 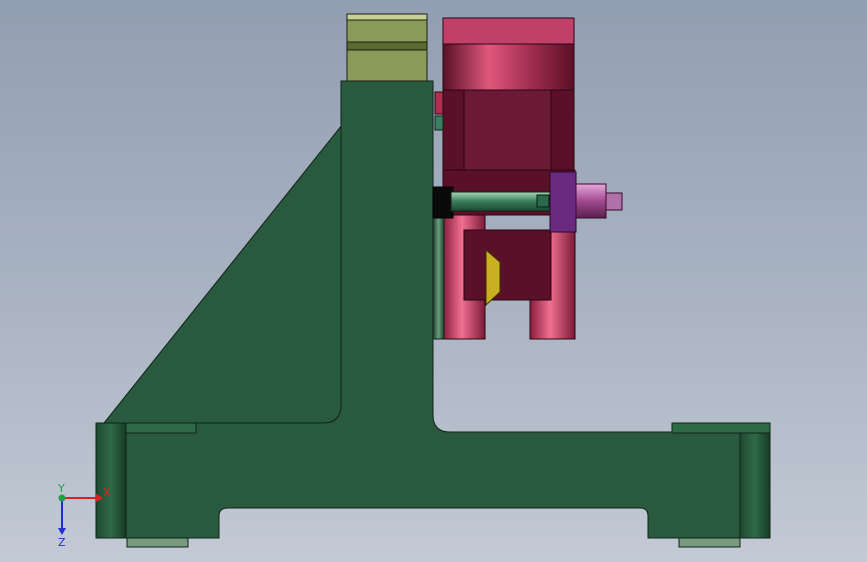 What do you see at coordinates (709, 542) in the screenshot?
I see `right-bottom-pad` at bounding box center [709, 542].